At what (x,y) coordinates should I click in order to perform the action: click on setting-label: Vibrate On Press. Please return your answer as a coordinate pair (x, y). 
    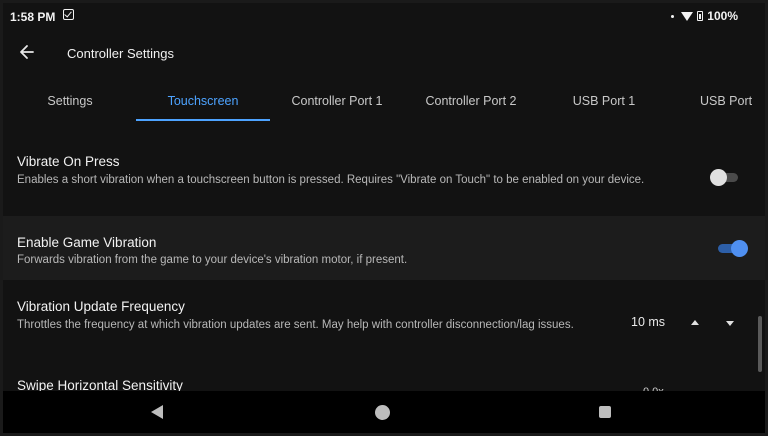
    Looking at the image, I should click on (68, 161).